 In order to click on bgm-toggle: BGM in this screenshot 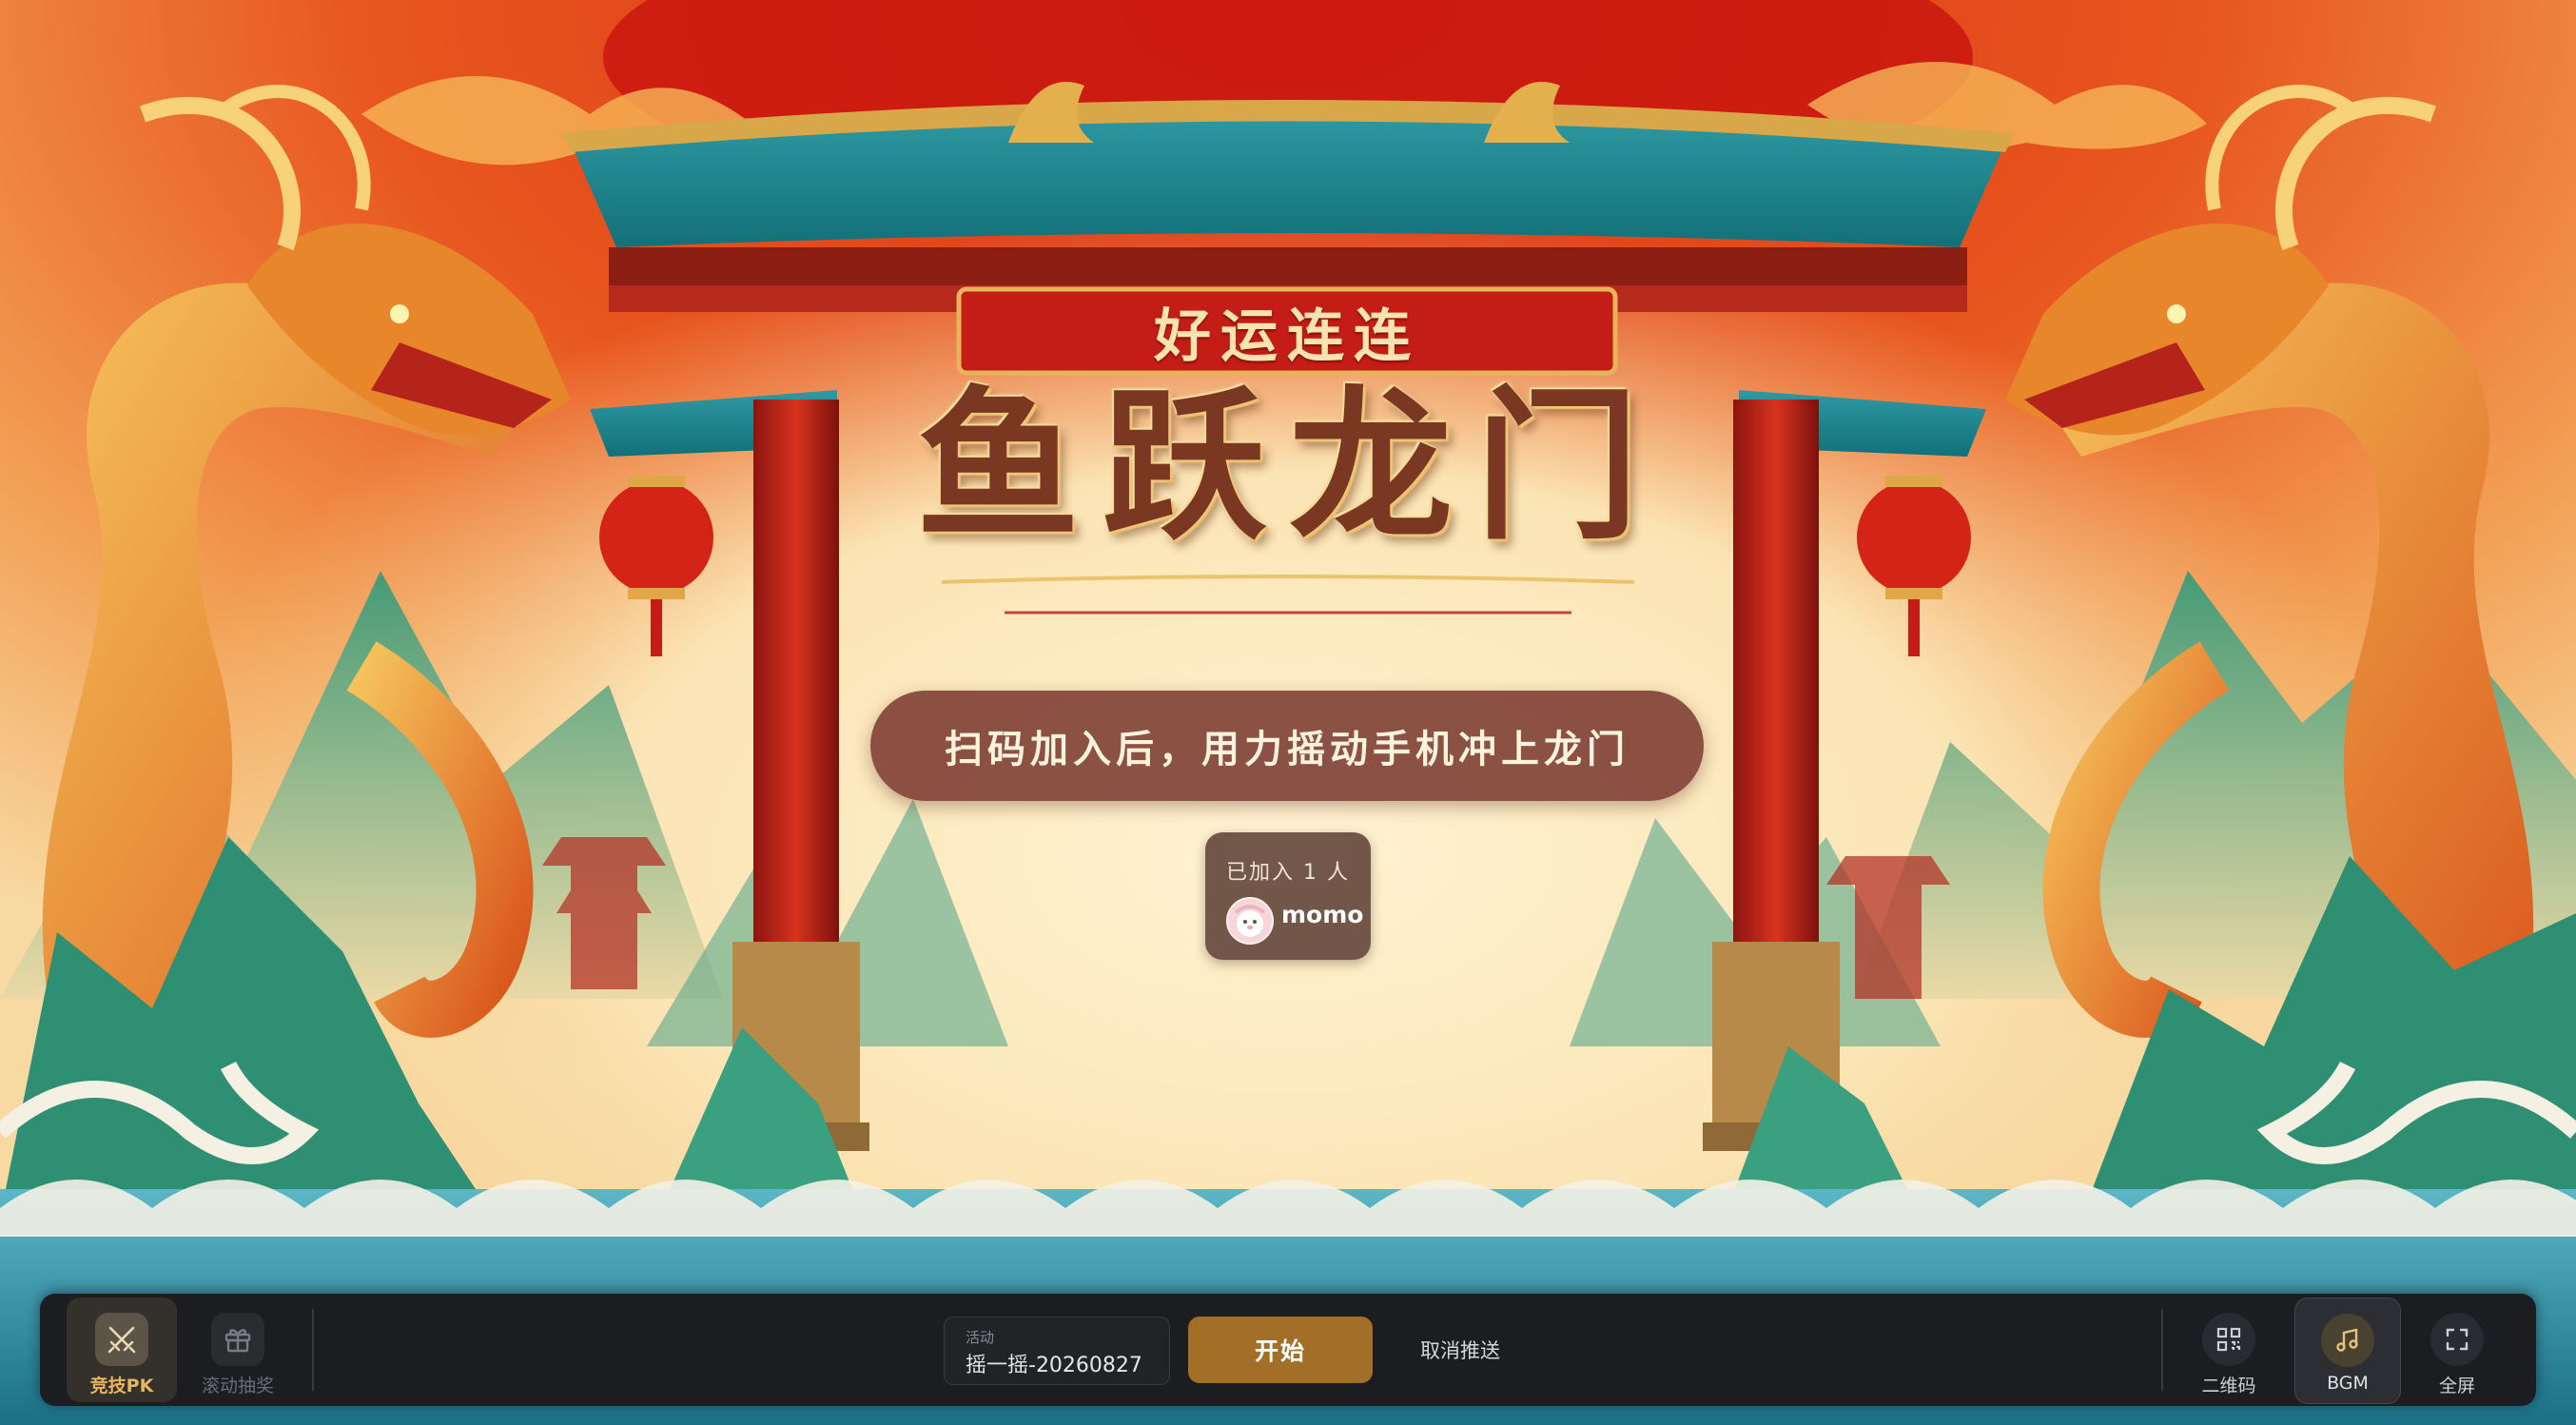, I will do `click(2348, 1351)`.